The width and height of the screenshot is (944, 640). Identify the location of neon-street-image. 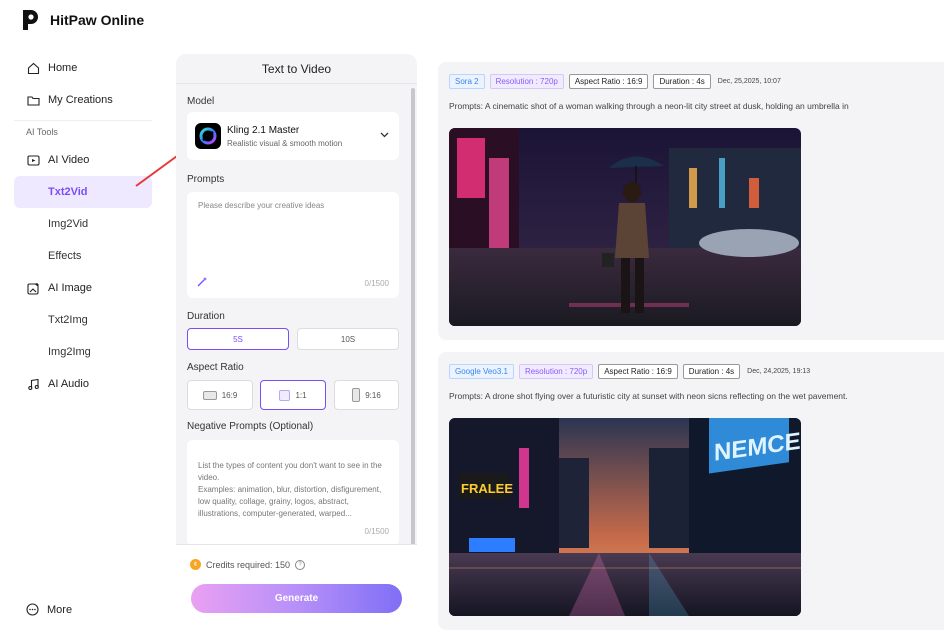
(625, 227).